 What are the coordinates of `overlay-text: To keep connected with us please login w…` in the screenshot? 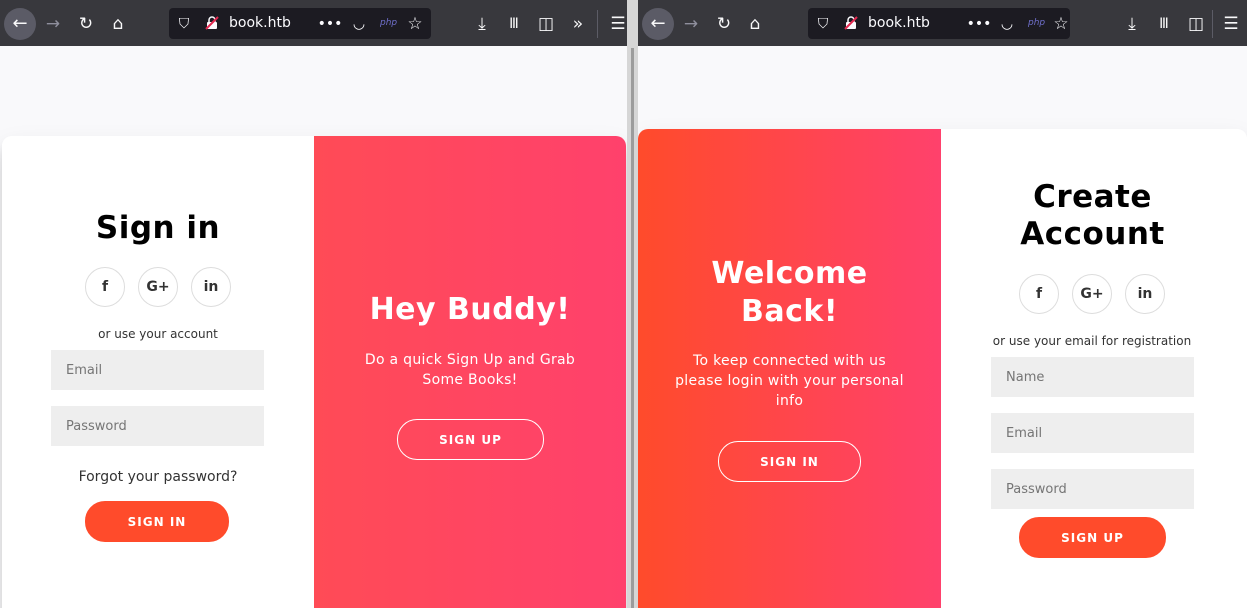 It's located at (789, 381).